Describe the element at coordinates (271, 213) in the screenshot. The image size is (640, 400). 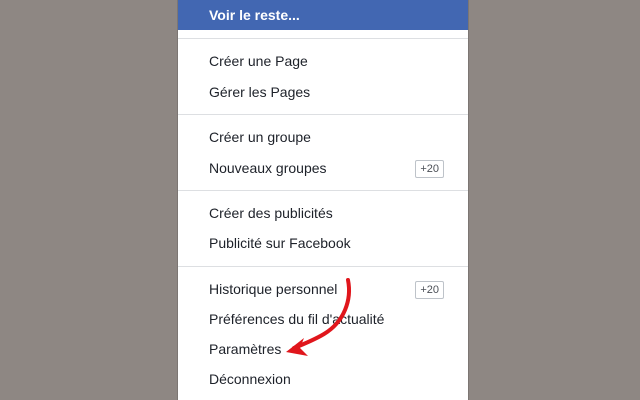
I see `menu-item-label: Créer des publicités` at that location.